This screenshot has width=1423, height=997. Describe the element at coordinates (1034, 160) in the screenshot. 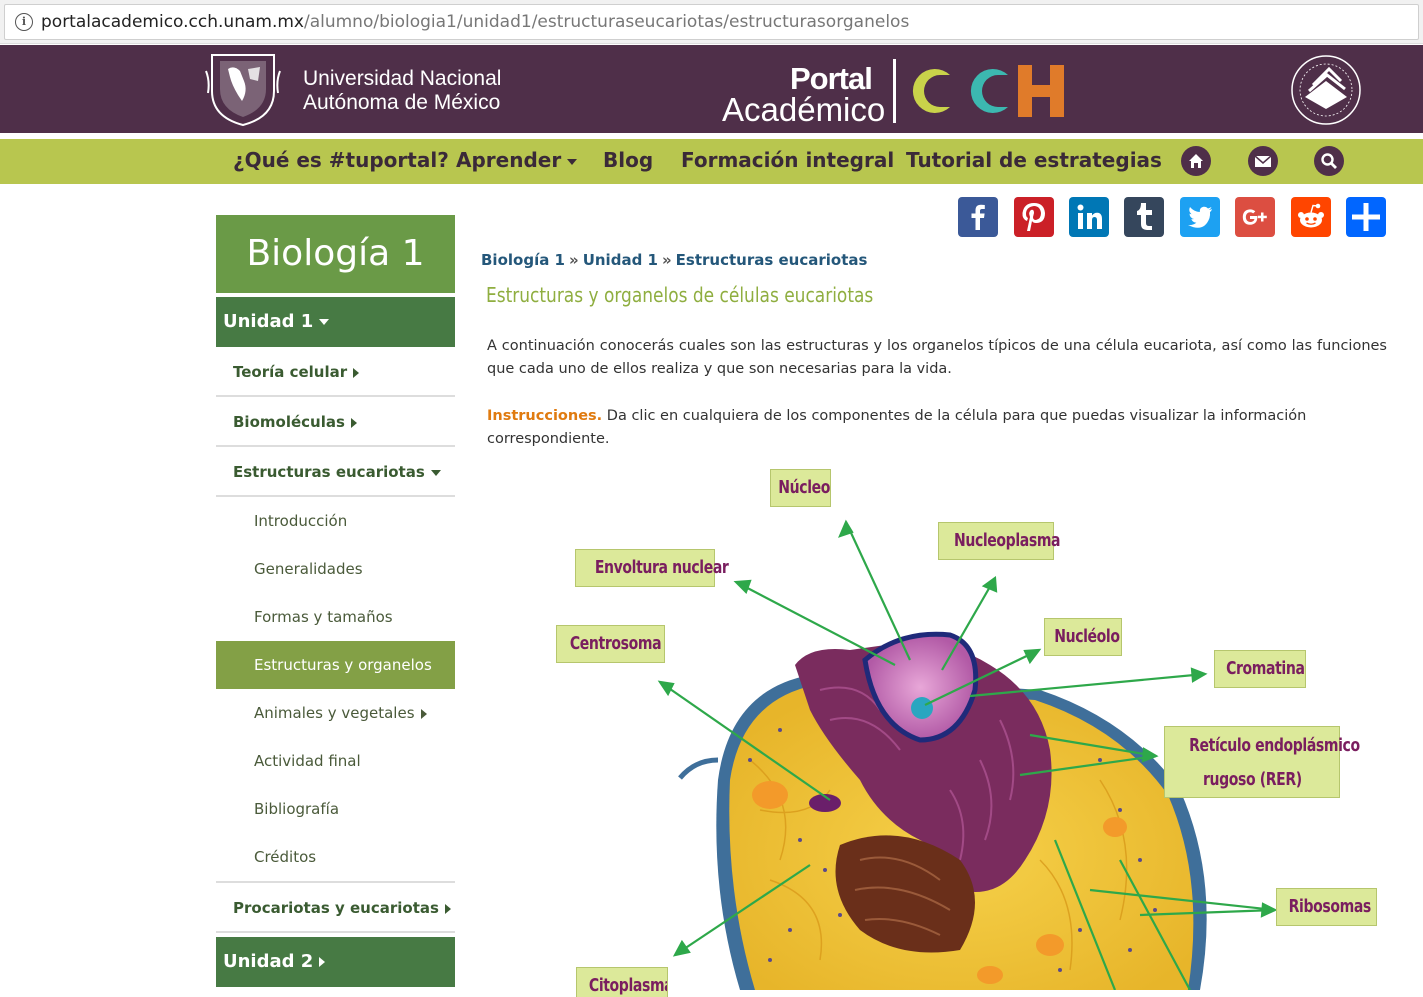

I see `nav-item-tutorial-estrategias: Tutorial de estrategias` at that location.